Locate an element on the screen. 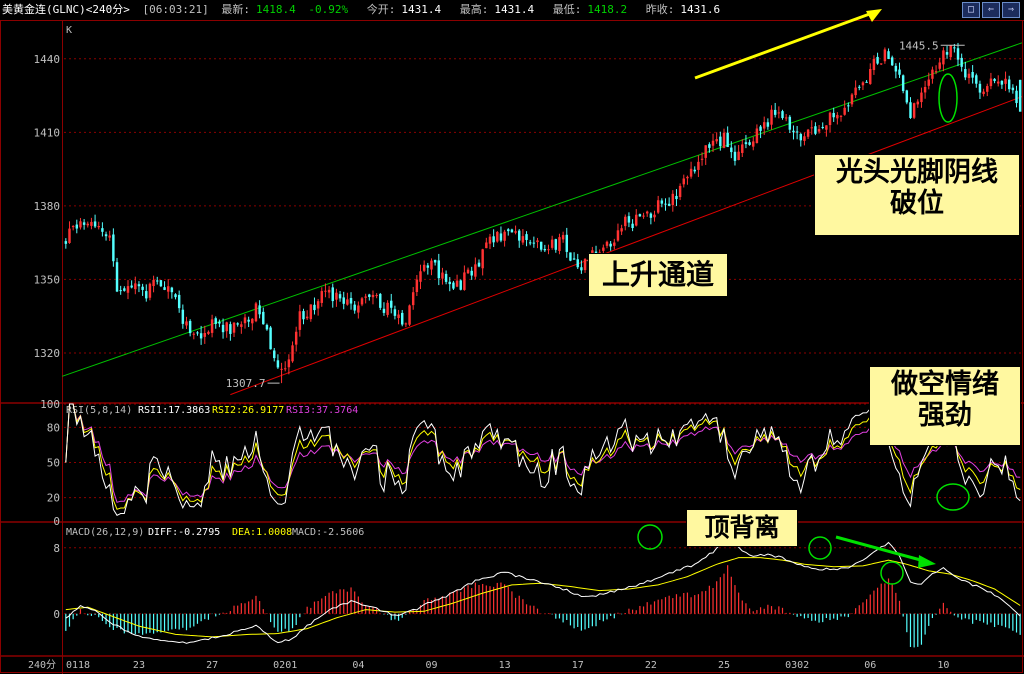 The width and height of the screenshot is (1024, 674). bearish-line-2: 强劲 is located at coordinates (945, 416).